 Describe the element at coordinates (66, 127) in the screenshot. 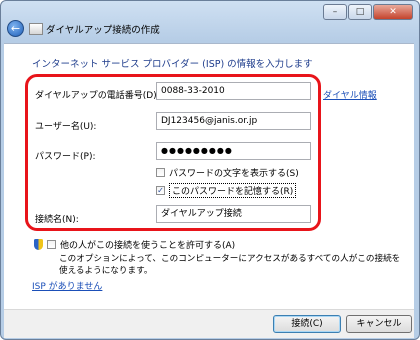

I see `user-name-label: ユーザー名(U):` at that location.